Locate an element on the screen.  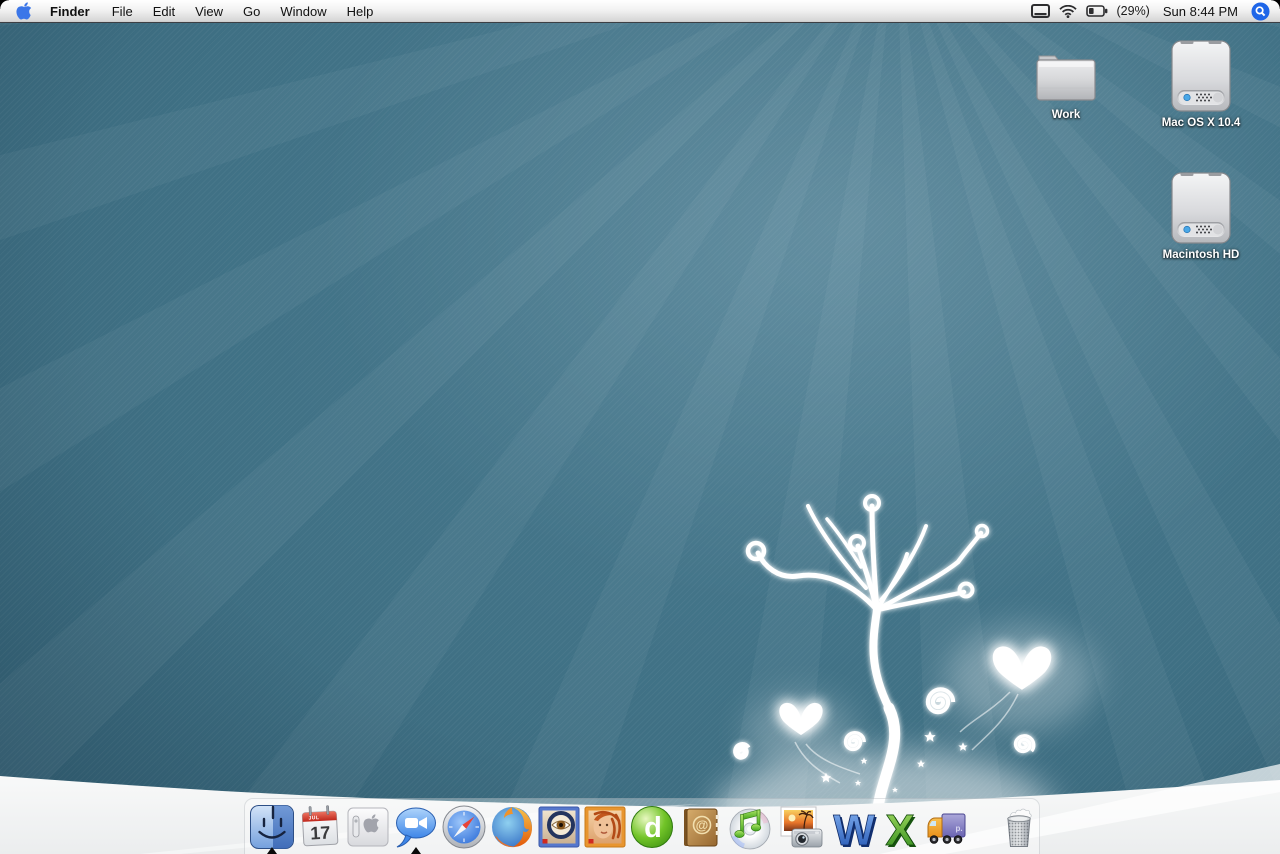
dock-item-firefox is located at coordinates (512, 827).